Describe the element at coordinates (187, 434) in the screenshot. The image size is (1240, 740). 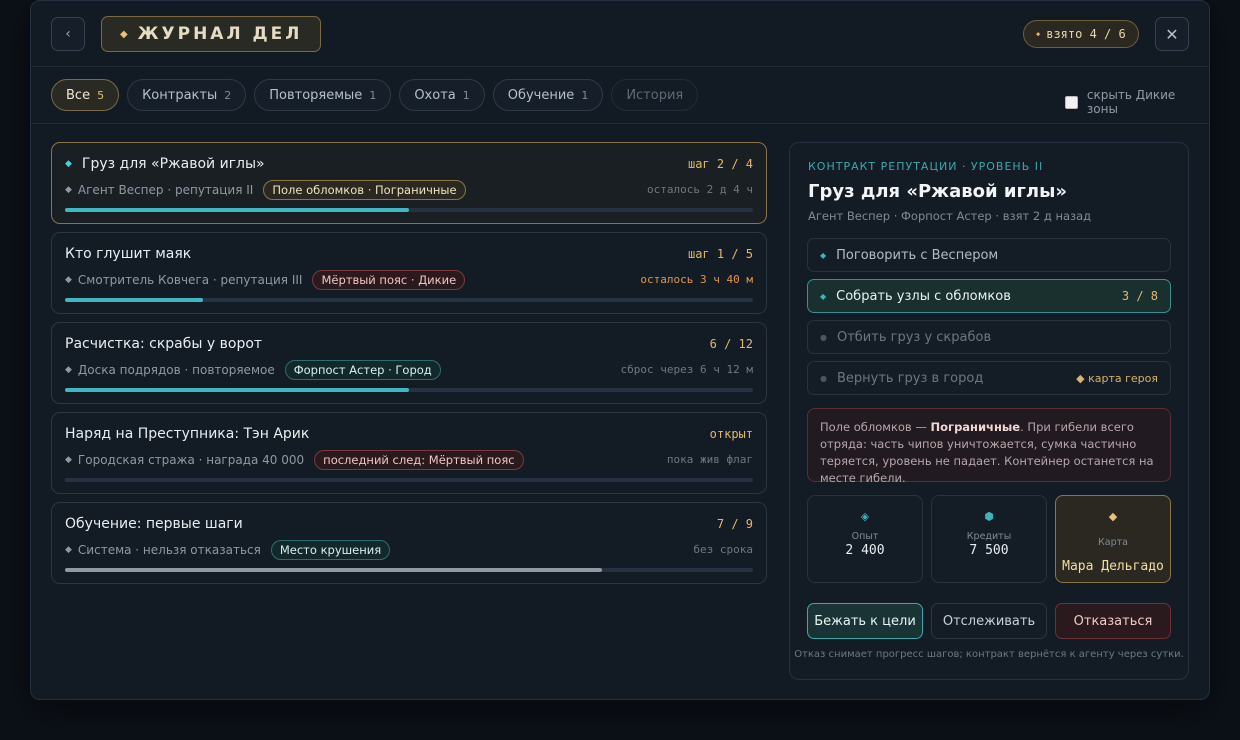
I see `quest-title: Наряд на Преступника: Тэн Арик` at that location.